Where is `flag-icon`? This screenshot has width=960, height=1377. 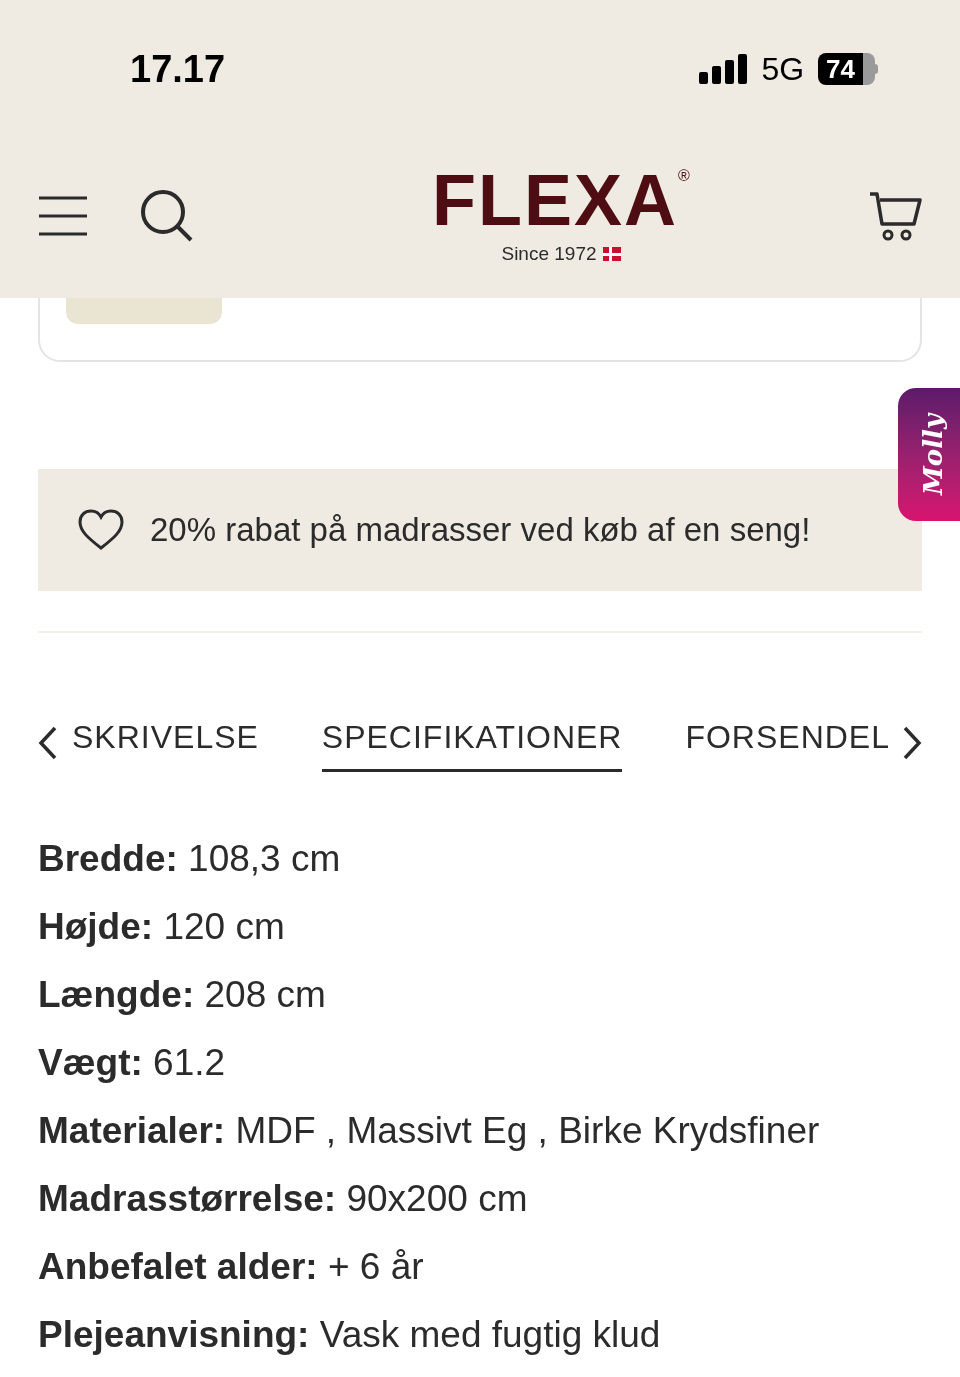 flag-icon is located at coordinates (611, 254).